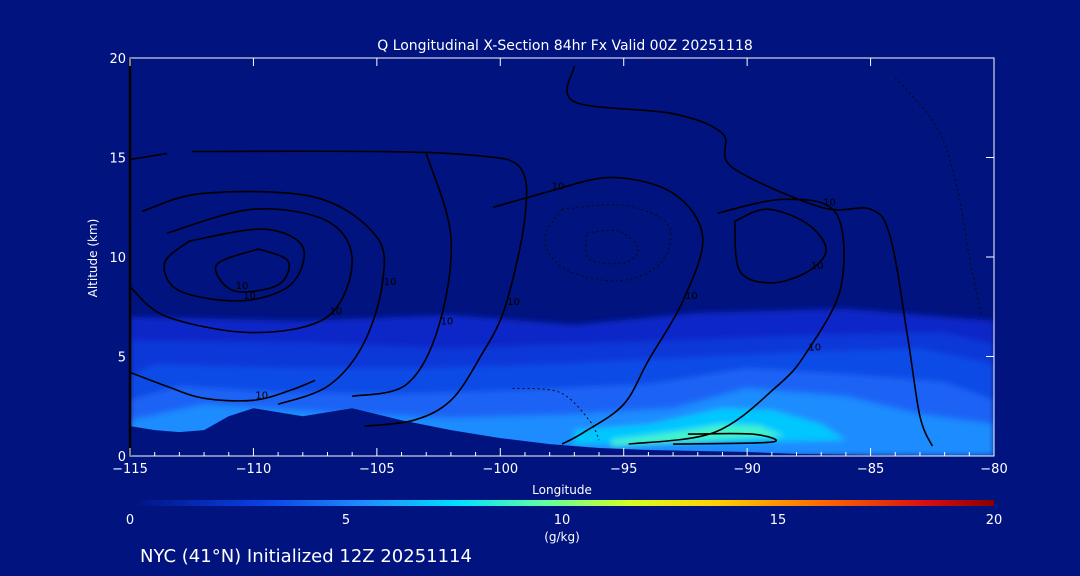 This screenshot has height=576, width=1080. What do you see at coordinates (562, 490) in the screenshot?
I see `x-axis-label: Longitude` at bounding box center [562, 490].